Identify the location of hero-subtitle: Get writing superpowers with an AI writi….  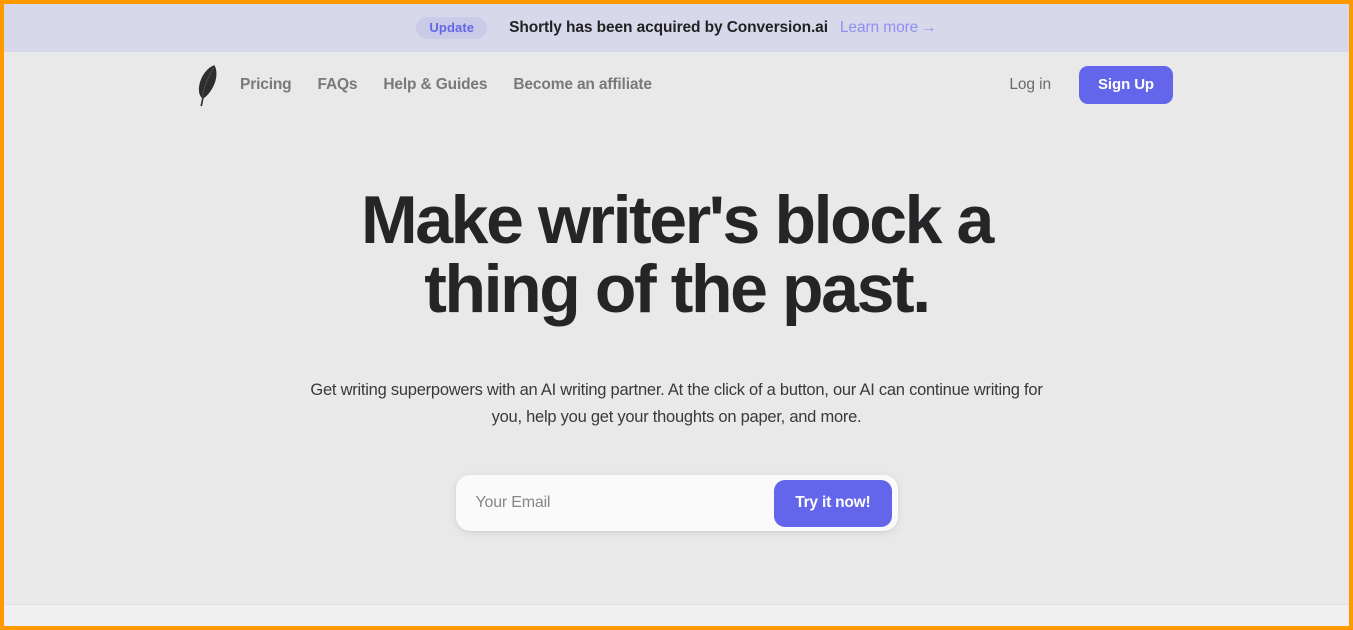
(676, 403).